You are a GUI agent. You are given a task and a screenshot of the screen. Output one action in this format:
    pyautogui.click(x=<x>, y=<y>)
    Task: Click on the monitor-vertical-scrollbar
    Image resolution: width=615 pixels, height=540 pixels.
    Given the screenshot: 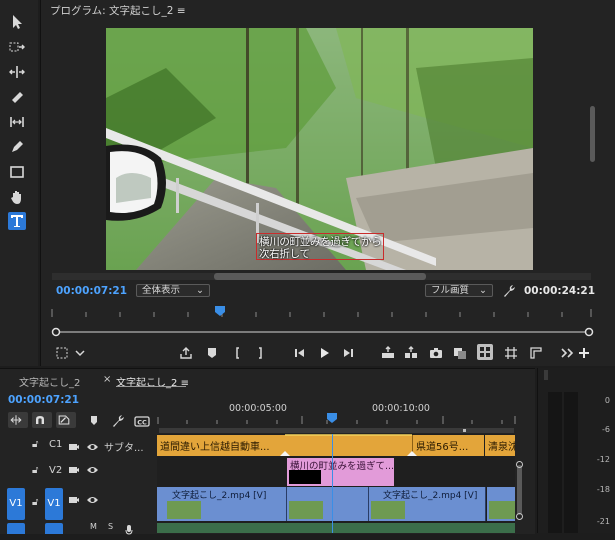 What is the action you would take?
    pyautogui.click(x=593, y=149)
    